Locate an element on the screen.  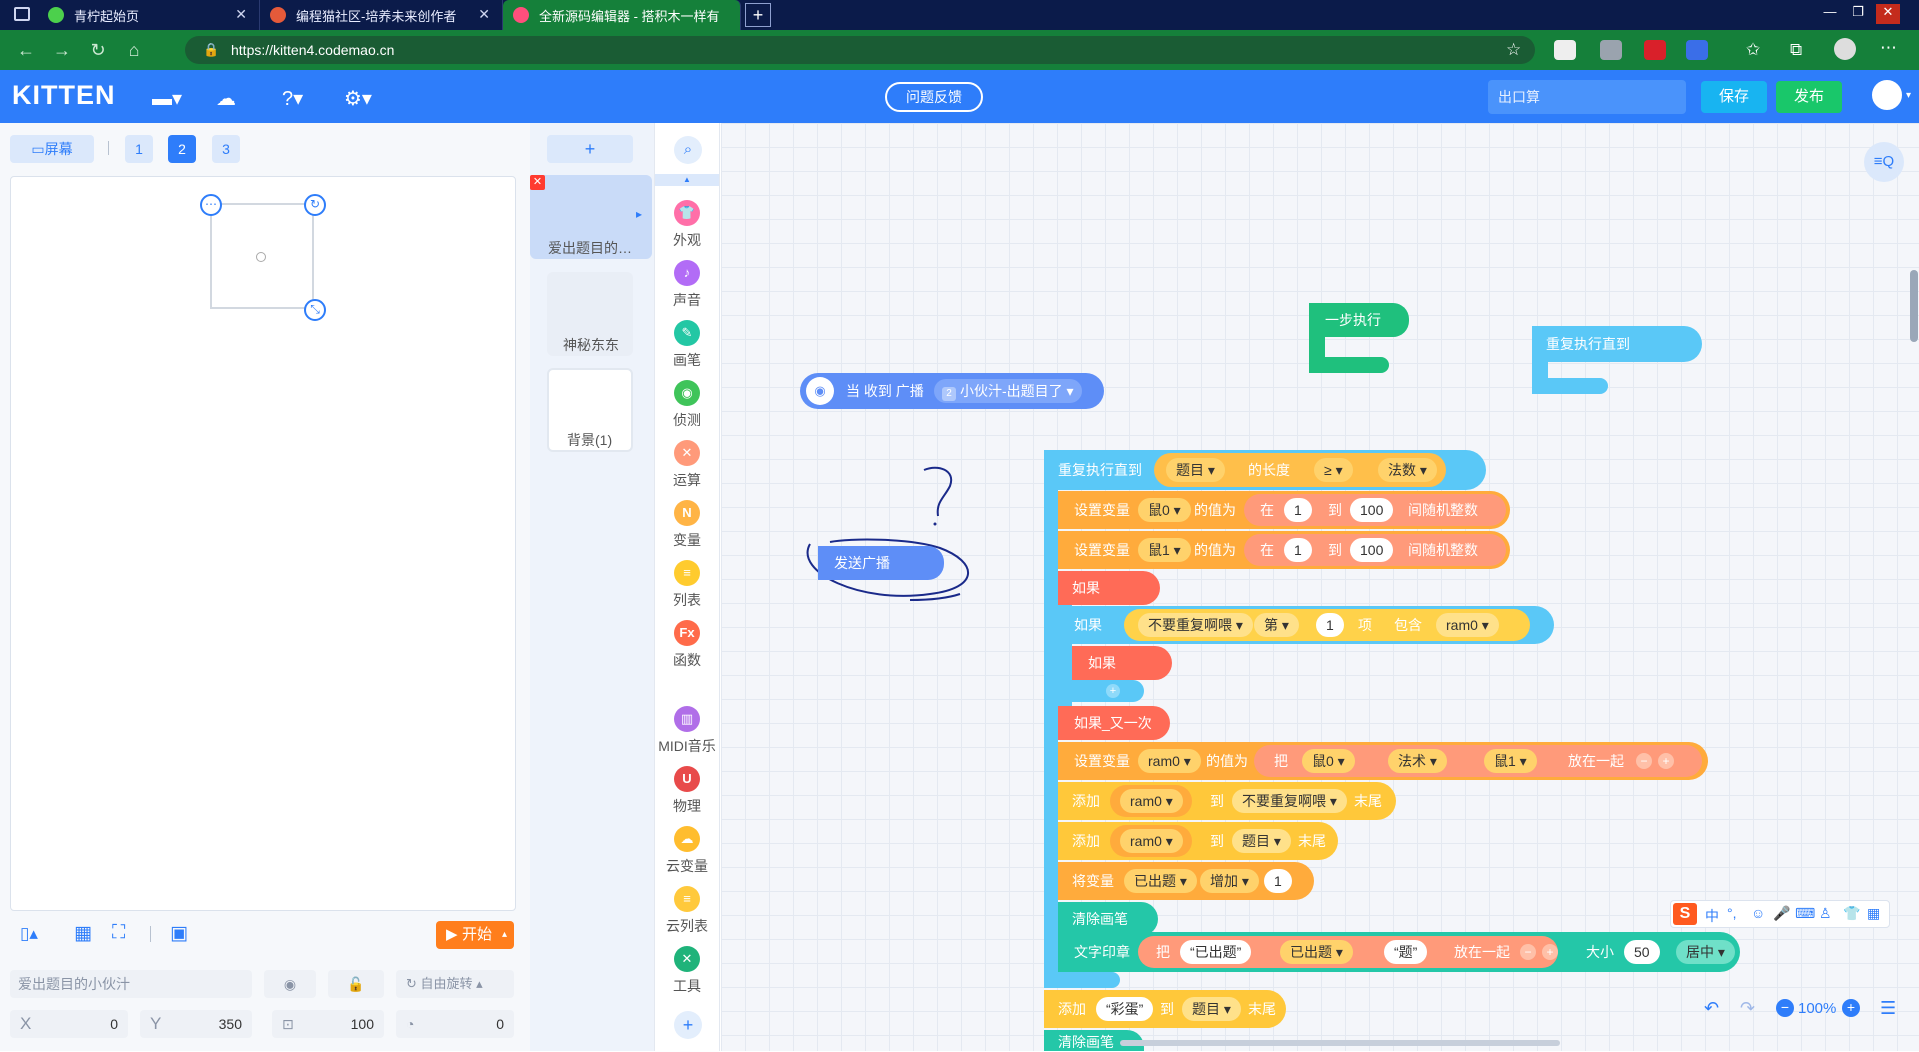
rhs-var-select: 法数 ▾ is located at coordinates (1407, 470).